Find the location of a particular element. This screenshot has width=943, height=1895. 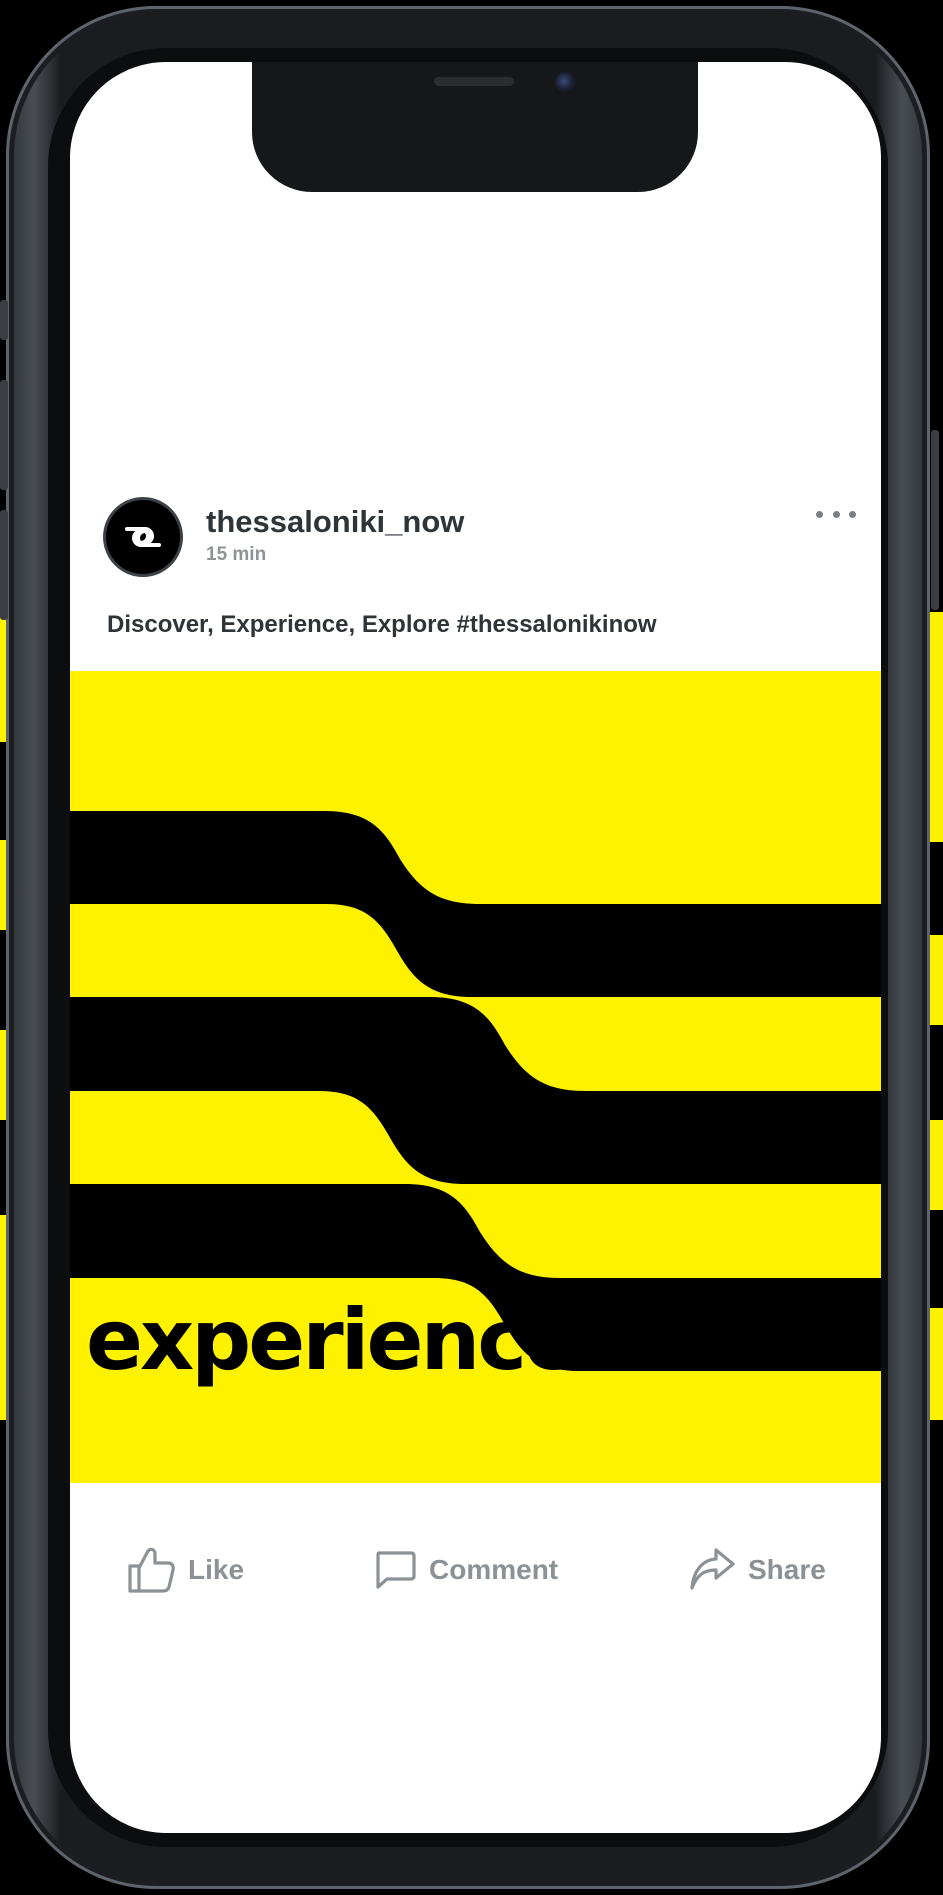

post-header: thessaloniki_now 15 min is located at coordinates (475, 550).